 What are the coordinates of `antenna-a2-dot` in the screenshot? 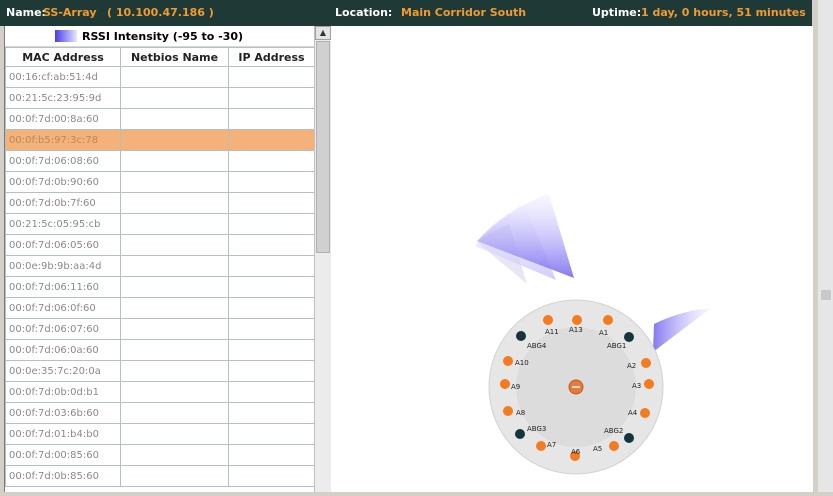 It's located at (646, 363).